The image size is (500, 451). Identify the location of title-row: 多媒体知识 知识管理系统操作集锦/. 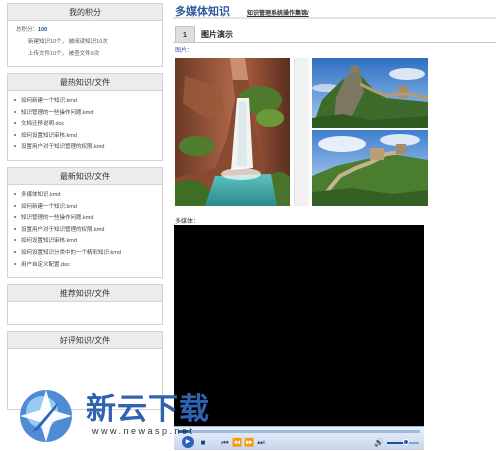
(334, 11).